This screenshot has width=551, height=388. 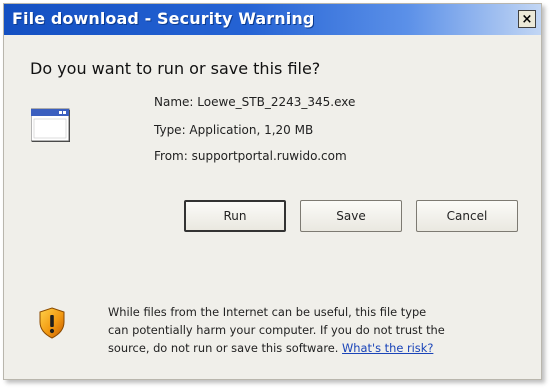 I want to click on cancel-button: Cancel, so click(x=467, y=216).